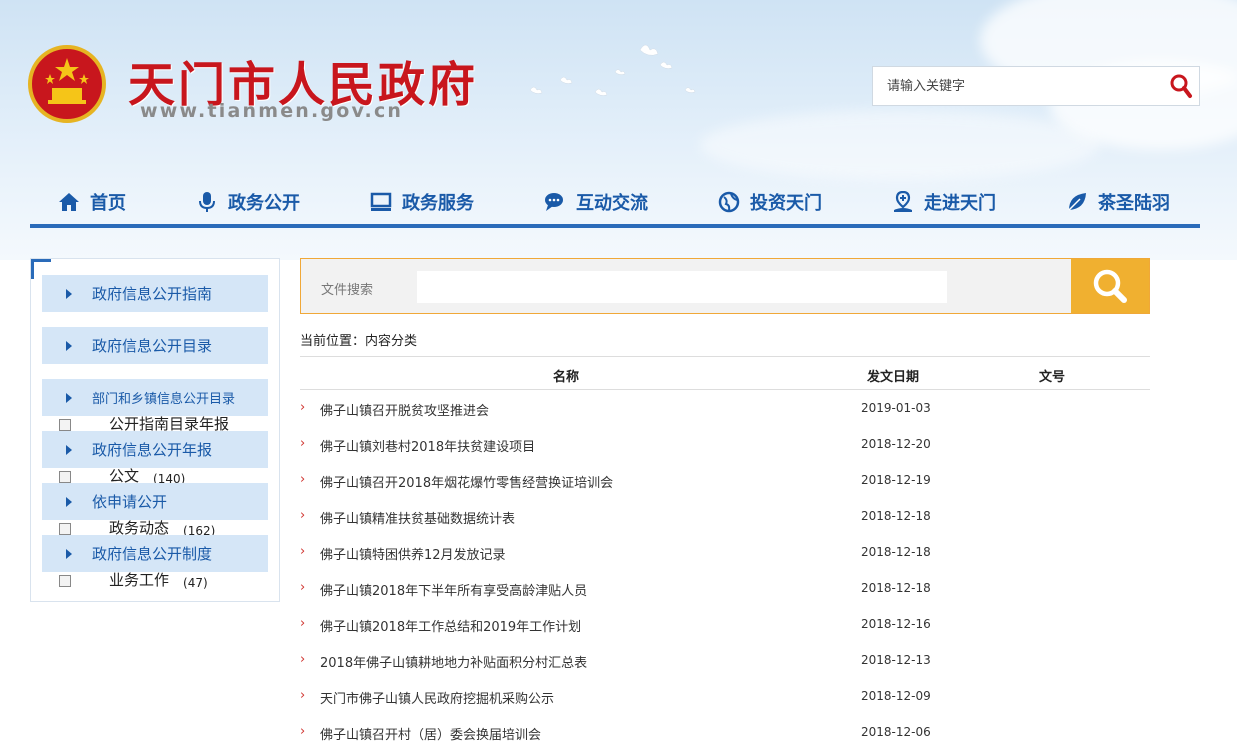 The width and height of the screenshot is (1237, 751). What do you see at coordinates (130, 502) in the screenshot?
I see `sidebar-item-label: 依申请公开` at bounding box center [130, 502].